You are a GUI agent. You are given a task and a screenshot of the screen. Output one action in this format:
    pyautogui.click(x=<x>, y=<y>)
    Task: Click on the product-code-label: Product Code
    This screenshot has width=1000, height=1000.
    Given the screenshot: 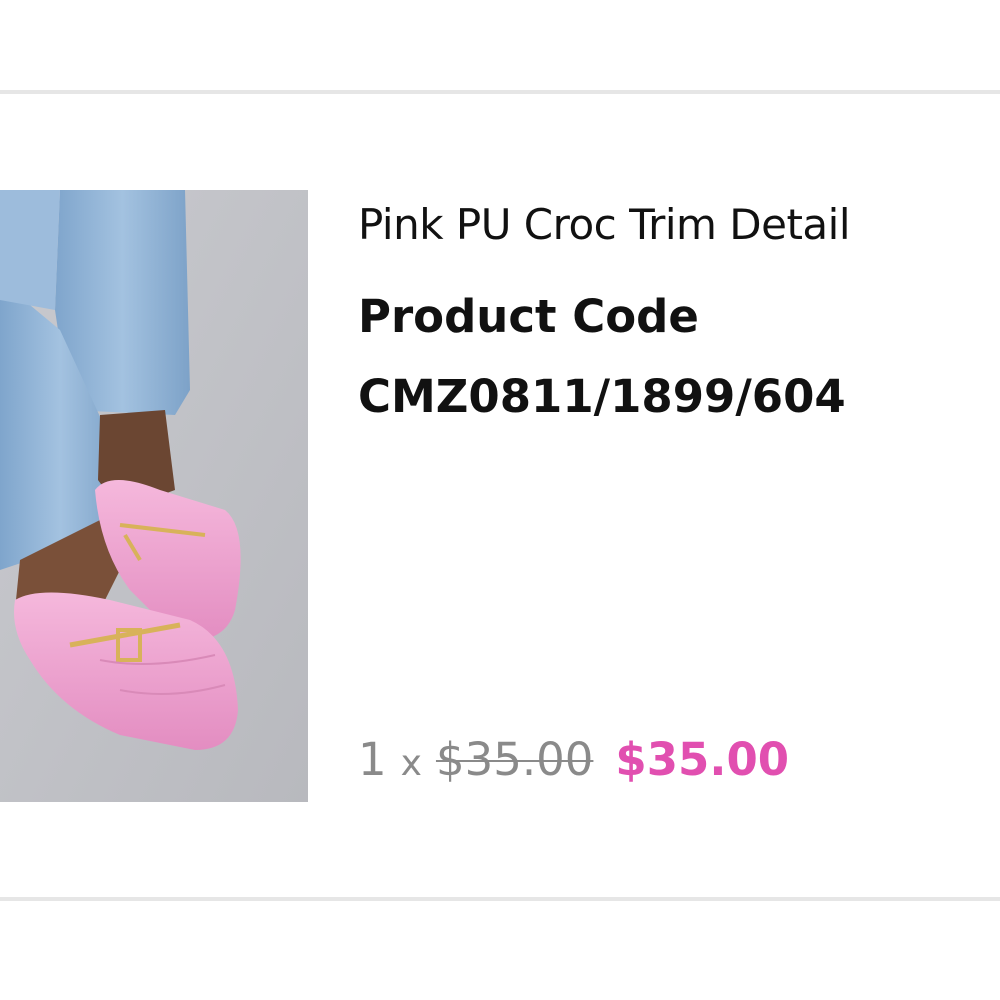 What is the action you would take?
    pyautogui.click(x=528, y=316)
    